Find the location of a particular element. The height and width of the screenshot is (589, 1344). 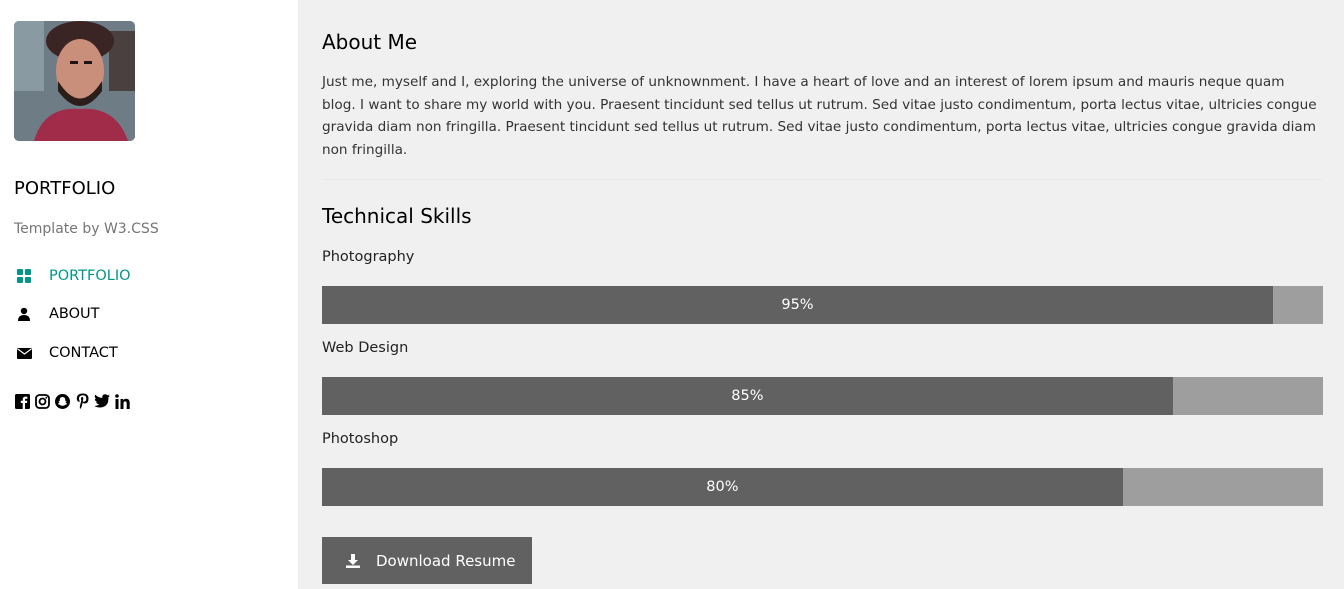

nav-item-portfolio: PORTFOLIO is located at coordinates (72, 276).